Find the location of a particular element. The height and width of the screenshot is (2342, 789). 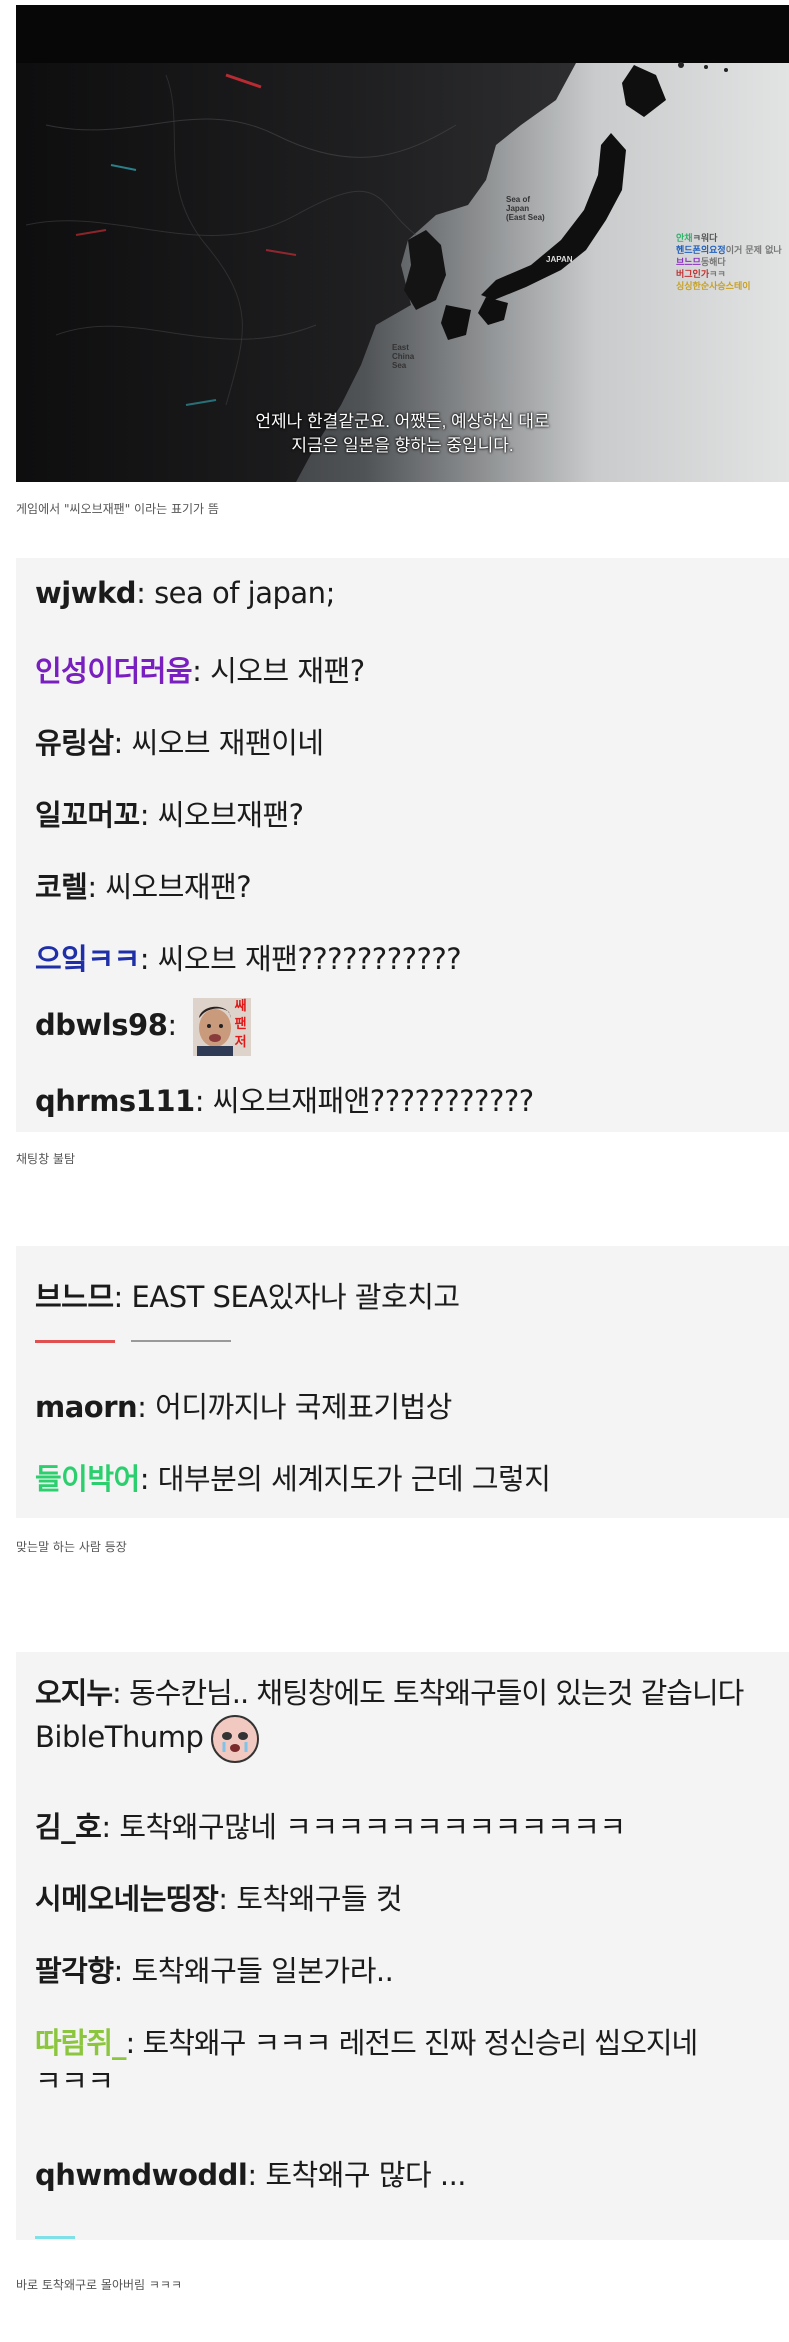

chat-line: 브느므: EAST SEA있자나 괄호치고 is located at coordinates (247, 1295).